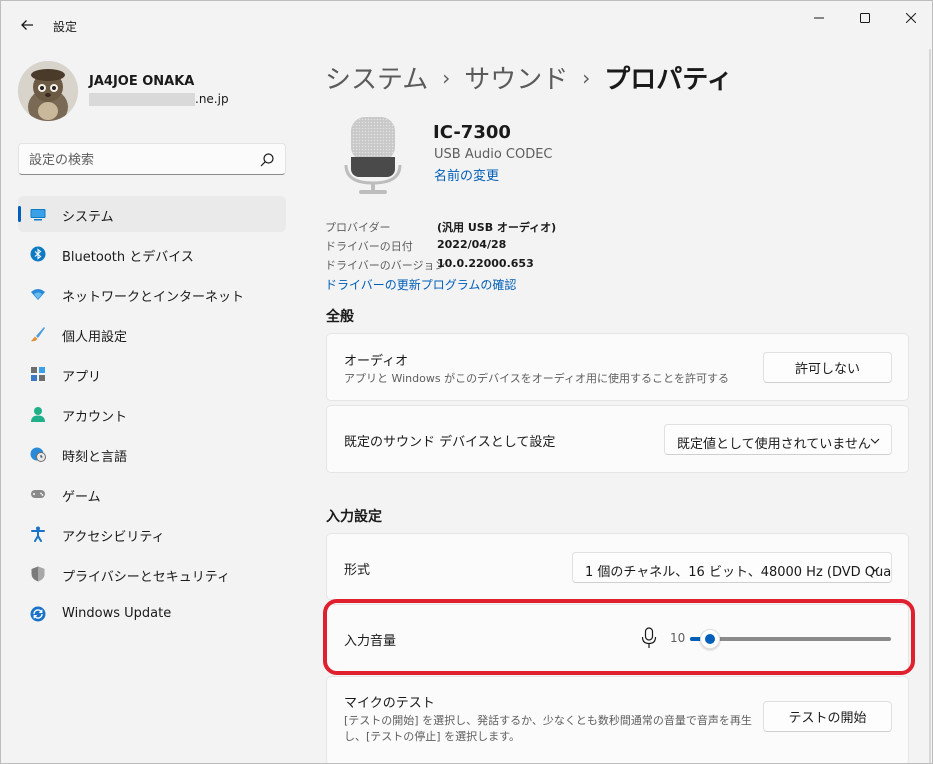  What do you see at coordinates (38, 534) in the screenshot?
I see `accessibility-icon` at bounding box center [38, 534].